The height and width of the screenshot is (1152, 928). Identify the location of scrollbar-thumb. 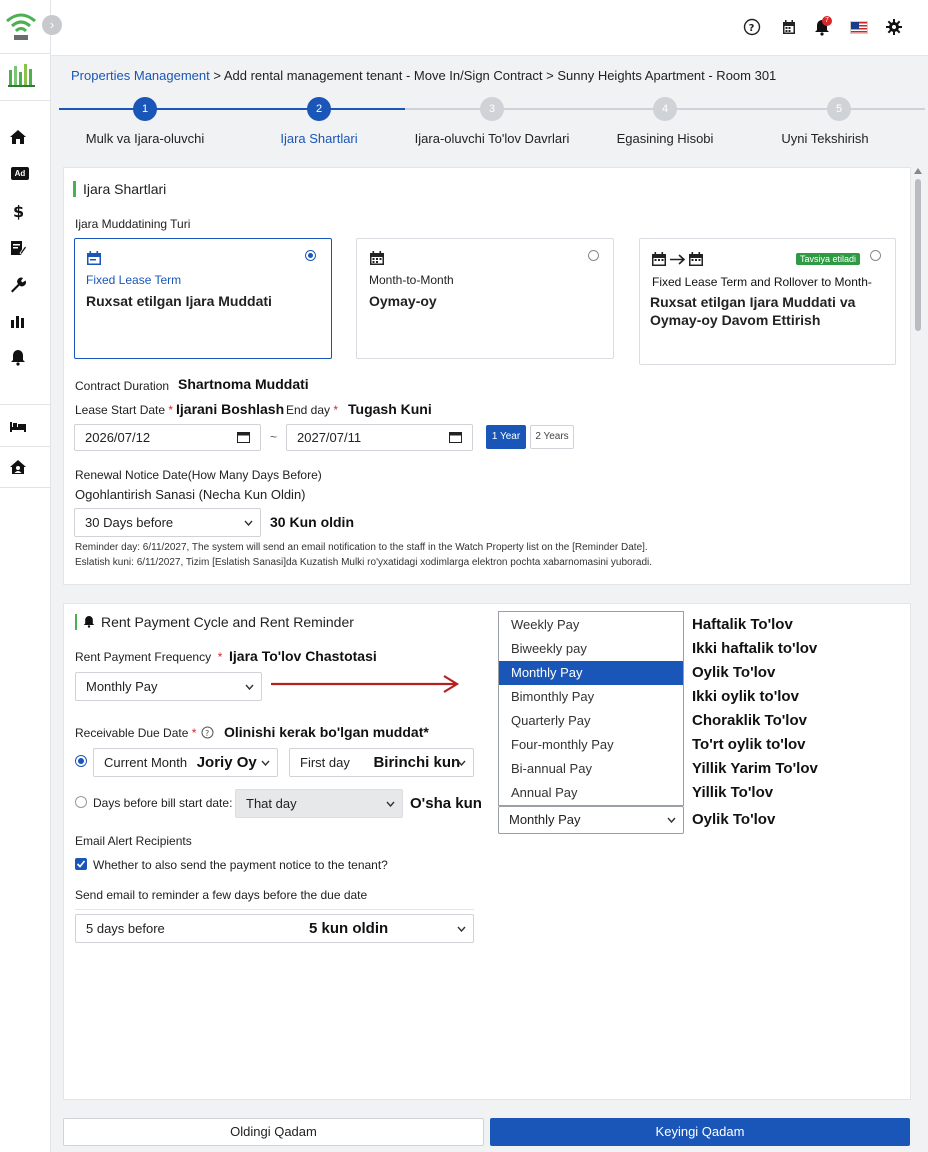
(918, 255).